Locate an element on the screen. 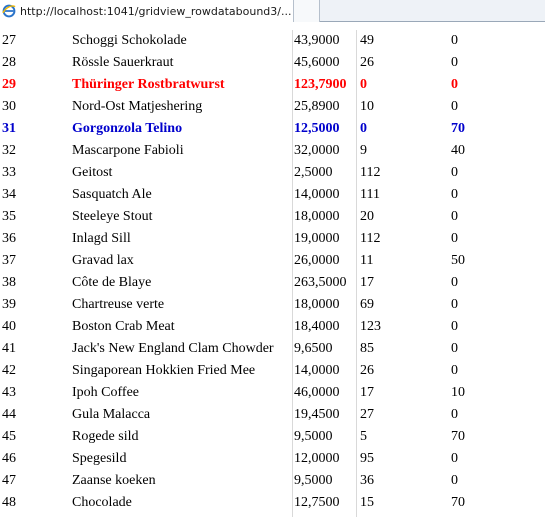  product-name-cell: Jack's New England Clam Chowder is located at coordinates (173, 348).